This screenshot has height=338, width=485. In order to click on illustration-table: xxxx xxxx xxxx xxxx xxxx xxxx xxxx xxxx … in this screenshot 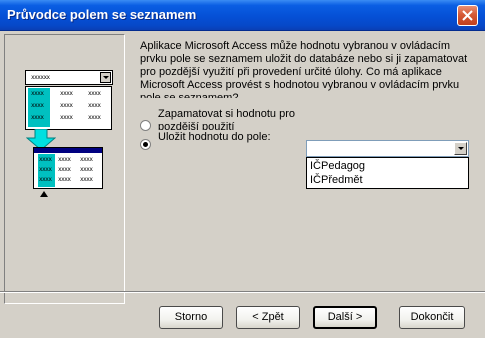, I will do `click(68, 168)`.